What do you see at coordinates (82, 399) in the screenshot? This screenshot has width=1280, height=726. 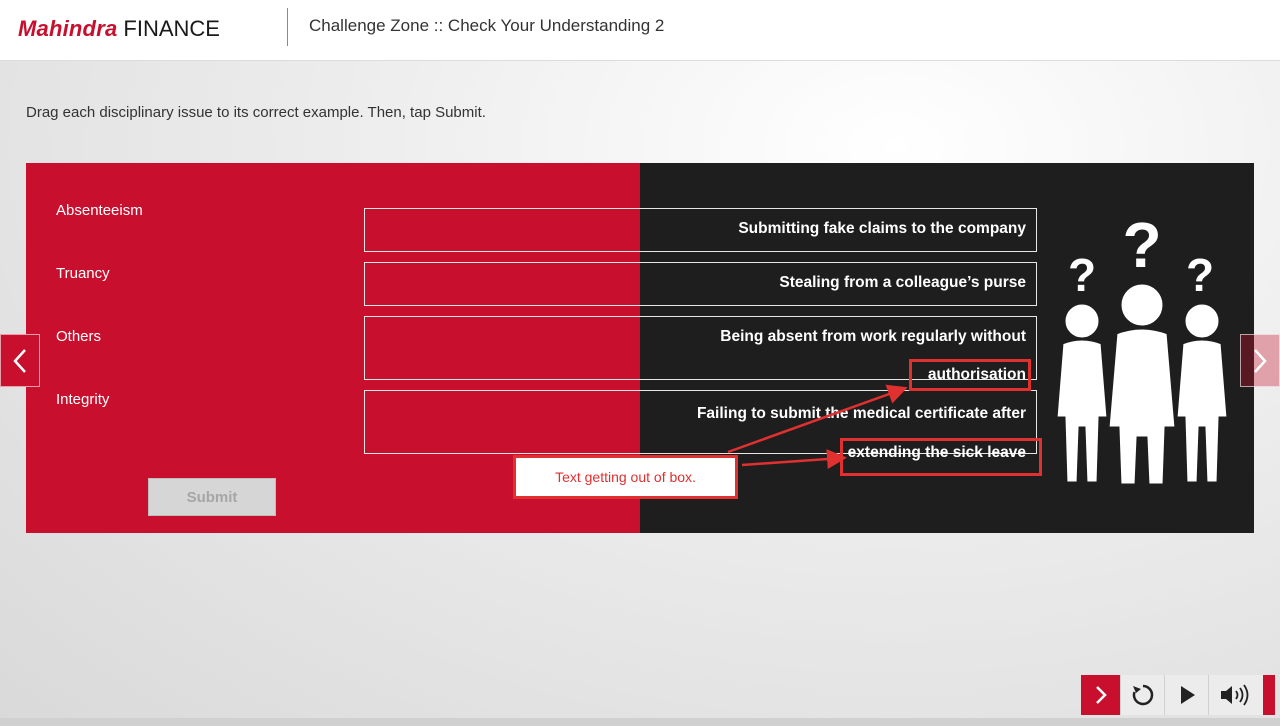 I see `issue-integrity: Integrity` at bounding box center [82, 399].